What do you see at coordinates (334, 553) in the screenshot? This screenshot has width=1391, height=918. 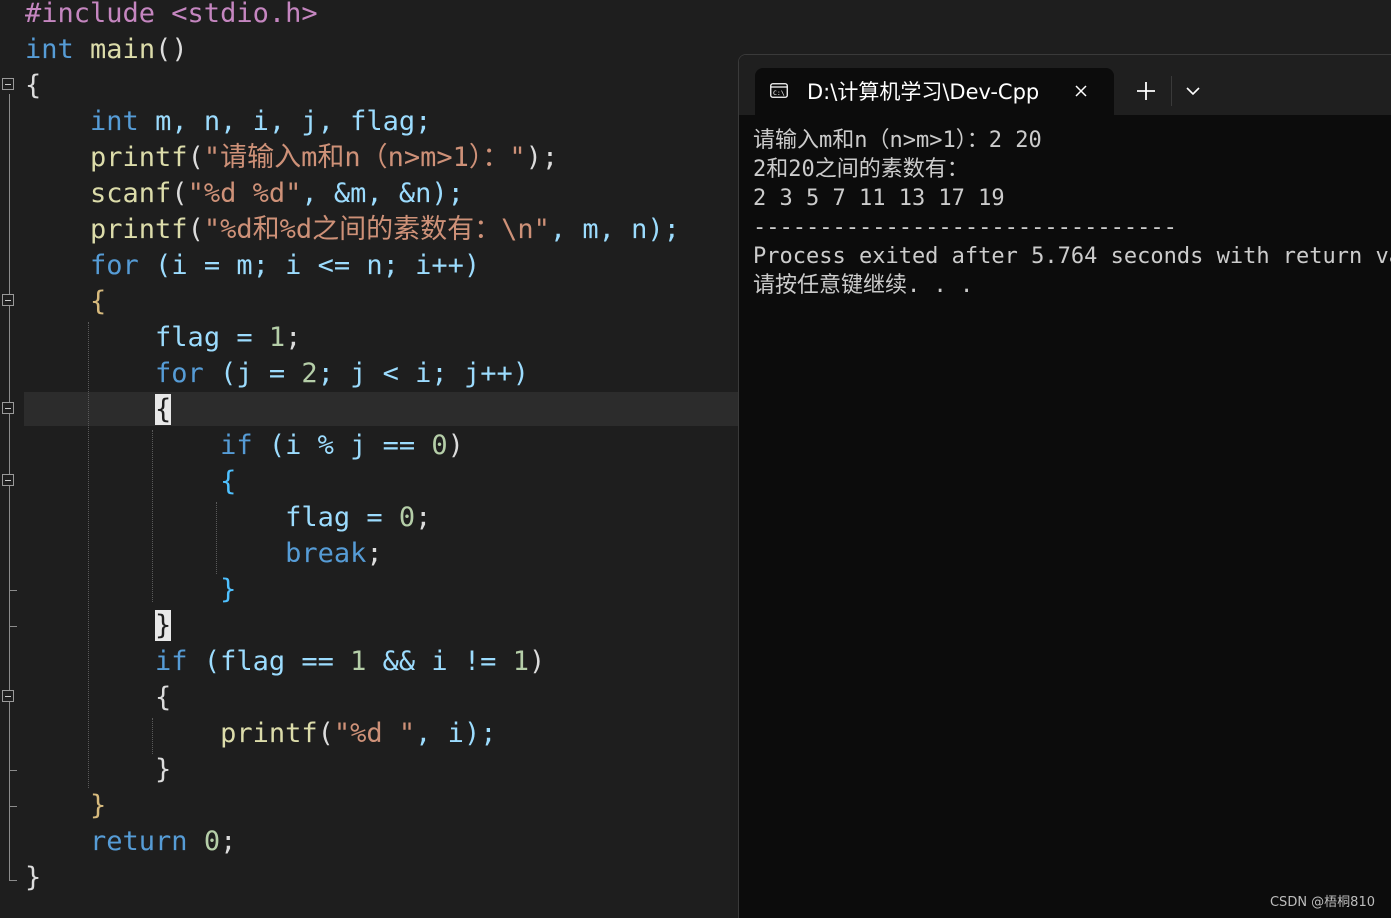 I see `code-line-16: break;` at bounding box center [334, 553].